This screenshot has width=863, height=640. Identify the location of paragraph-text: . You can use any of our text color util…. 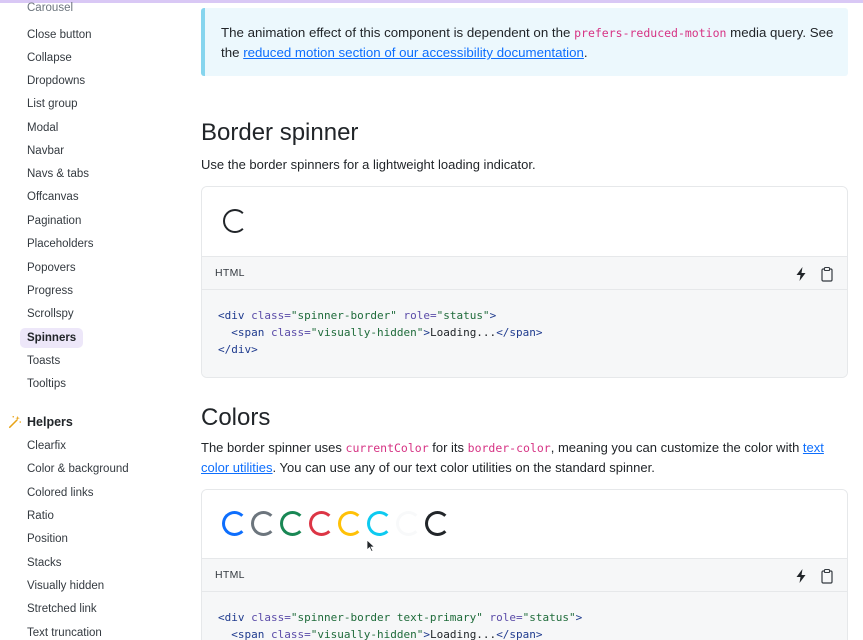
(463, 467).